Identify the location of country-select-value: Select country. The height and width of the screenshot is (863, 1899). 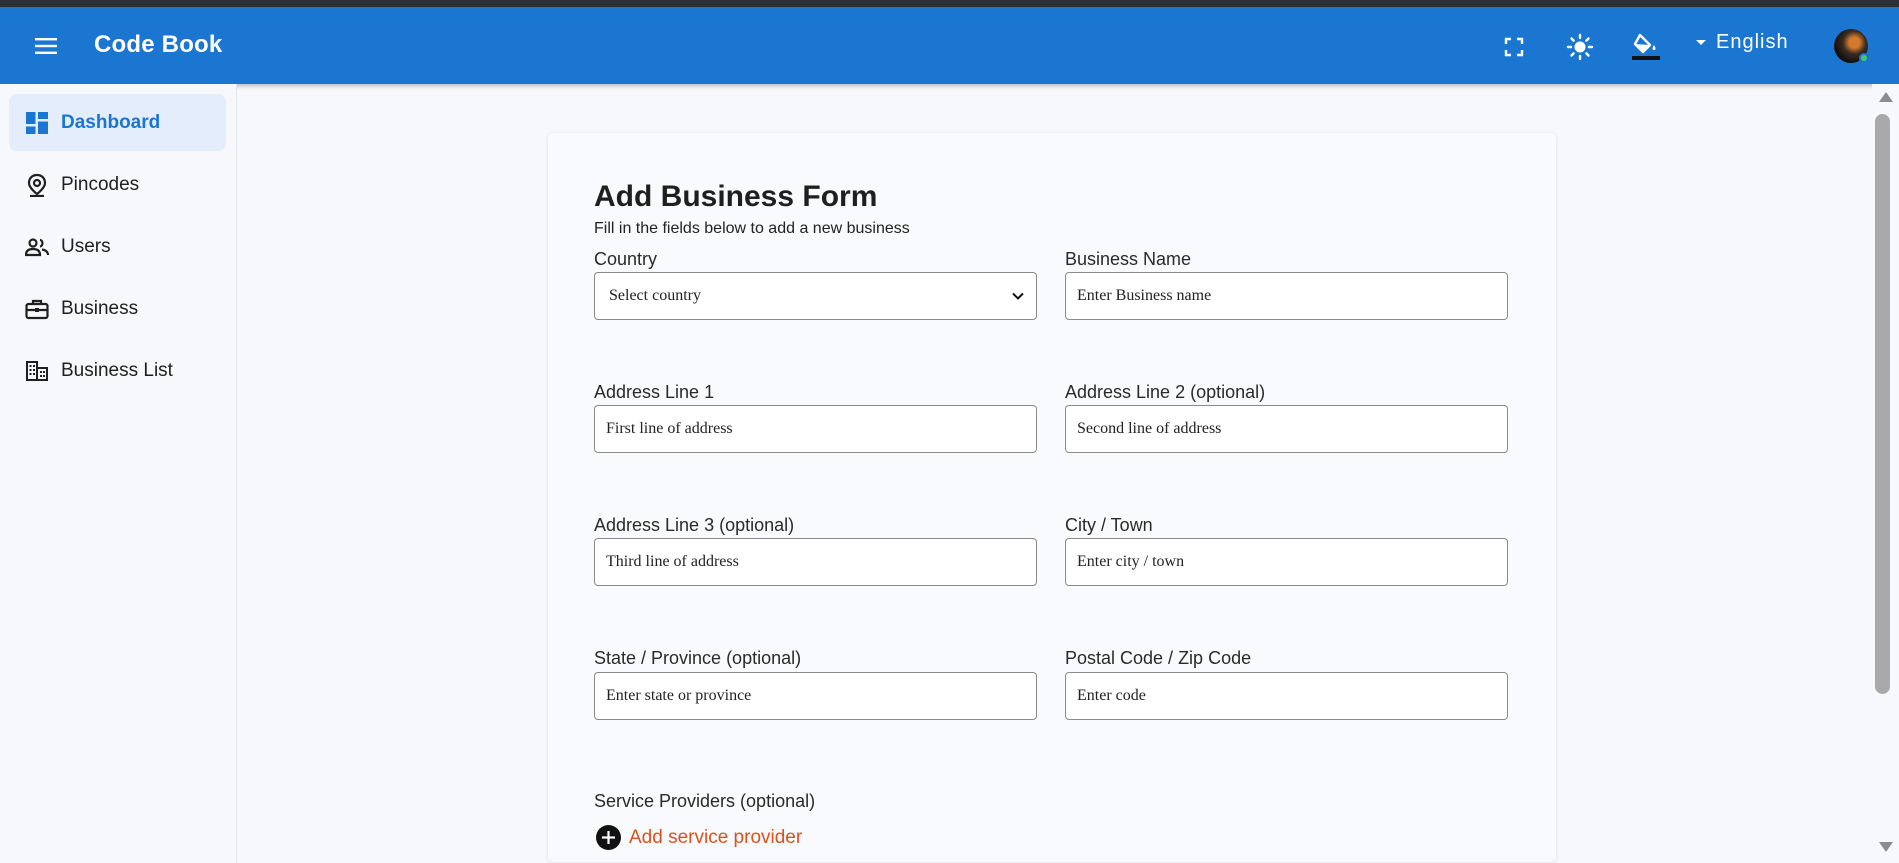
(655, 295).